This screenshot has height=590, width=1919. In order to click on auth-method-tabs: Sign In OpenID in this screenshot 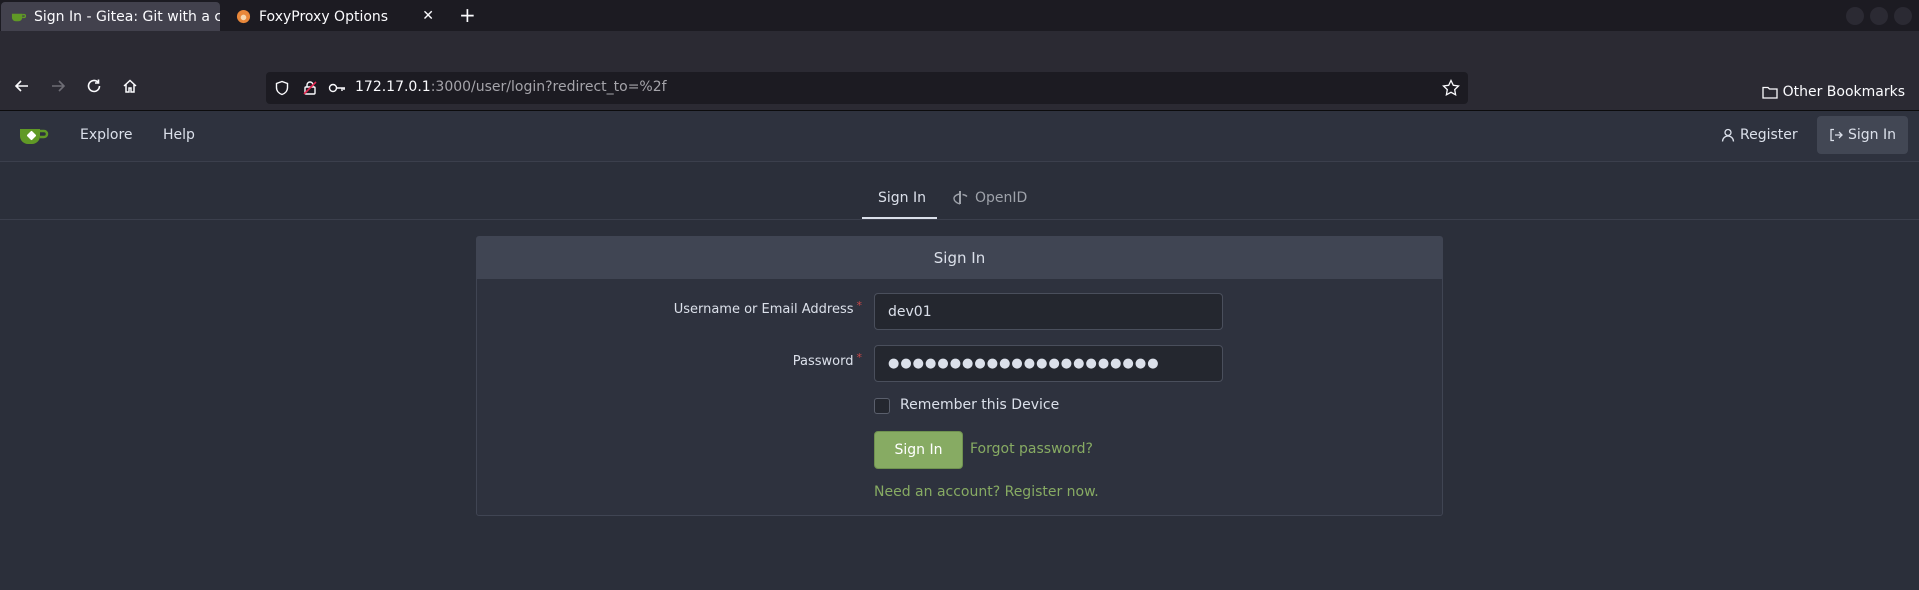, I will do `click(959, 191)`.